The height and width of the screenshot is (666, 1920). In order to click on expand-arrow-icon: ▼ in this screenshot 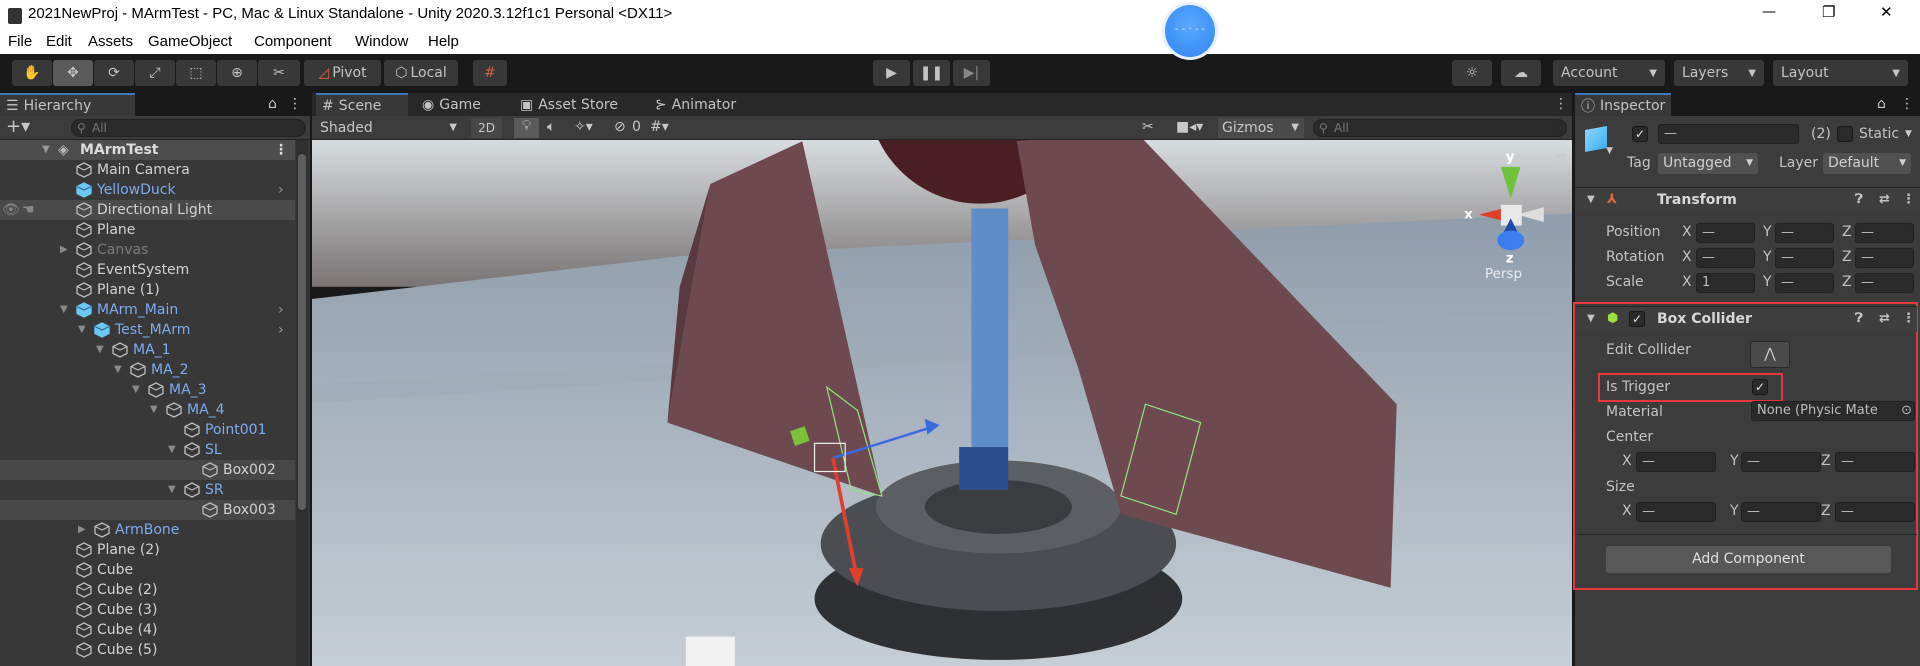, I will do `click(46, 150)`.